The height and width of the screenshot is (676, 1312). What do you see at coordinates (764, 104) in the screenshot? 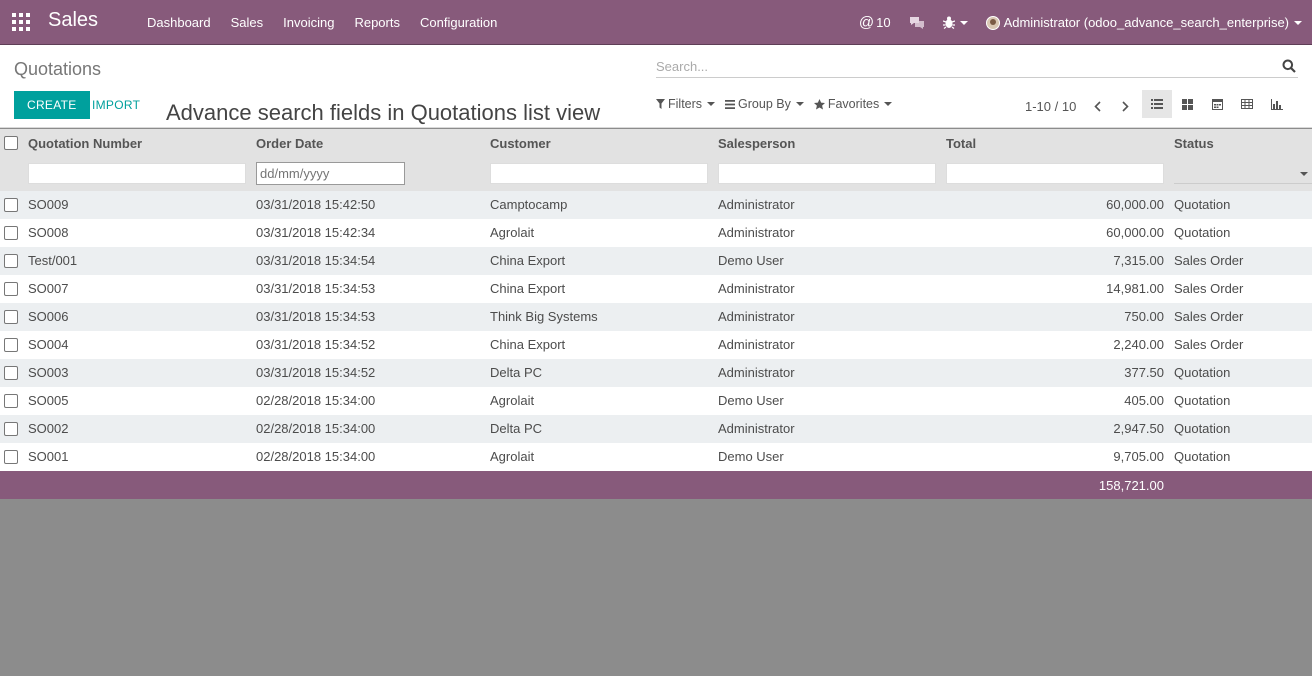
I see `group-by-dropdown: Group By` at bounding box center [764, 104].